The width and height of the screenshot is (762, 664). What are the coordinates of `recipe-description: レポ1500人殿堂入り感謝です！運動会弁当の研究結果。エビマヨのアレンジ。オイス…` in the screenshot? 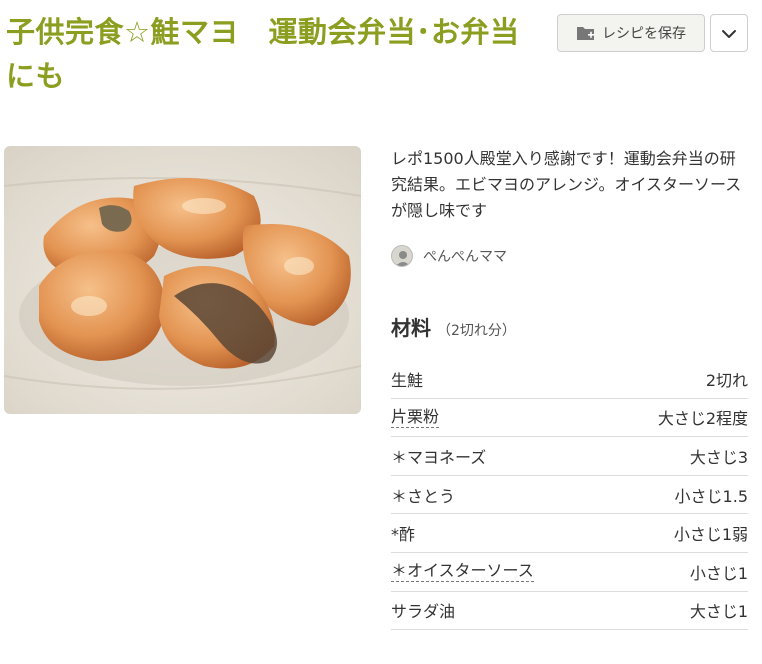 It's located at (566, 184).